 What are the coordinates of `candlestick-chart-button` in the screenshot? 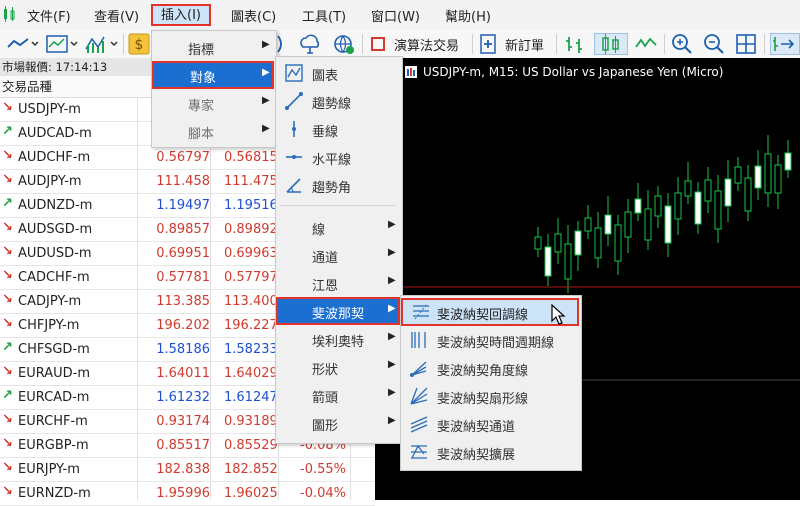 It's located at (611, 44).